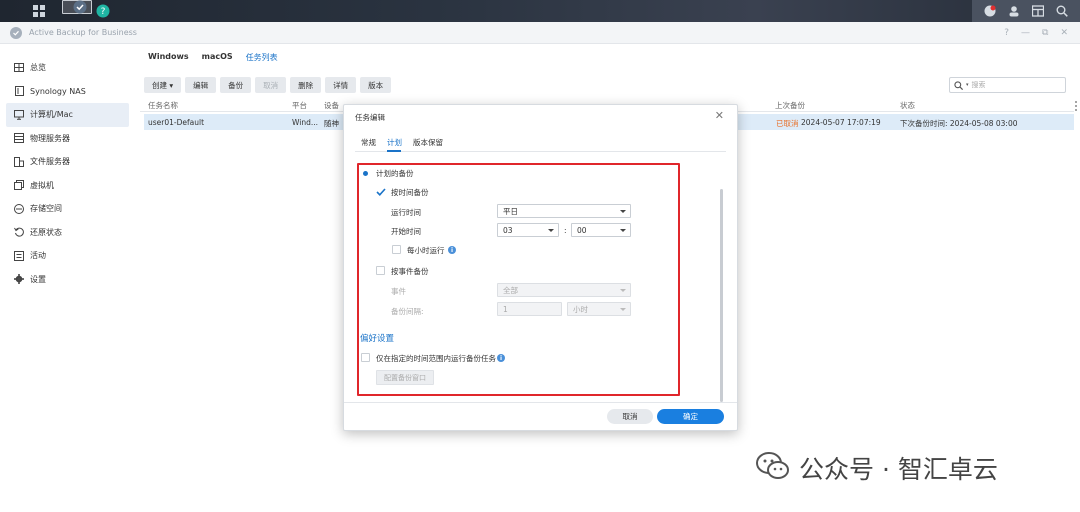 The width and height of the screenshot is (1080, 512). What do you see at coordinates (271, 85) in the screenshot?
I see `cancel-task-button: 取消` at bounding box center [271, 85].